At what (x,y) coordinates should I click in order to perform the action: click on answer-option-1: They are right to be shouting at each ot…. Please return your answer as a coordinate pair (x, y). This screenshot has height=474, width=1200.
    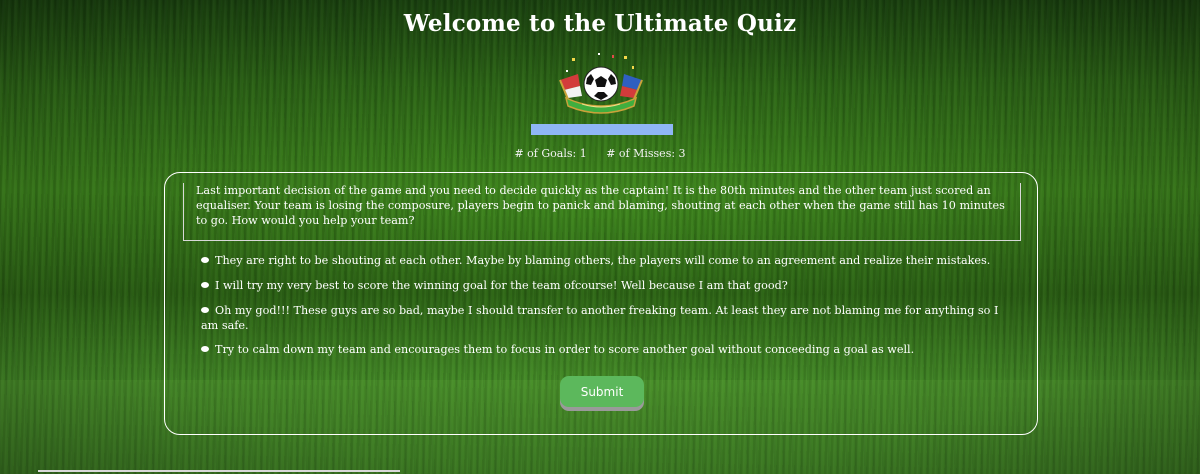
    Looking at the image, I should click on (605, 260).